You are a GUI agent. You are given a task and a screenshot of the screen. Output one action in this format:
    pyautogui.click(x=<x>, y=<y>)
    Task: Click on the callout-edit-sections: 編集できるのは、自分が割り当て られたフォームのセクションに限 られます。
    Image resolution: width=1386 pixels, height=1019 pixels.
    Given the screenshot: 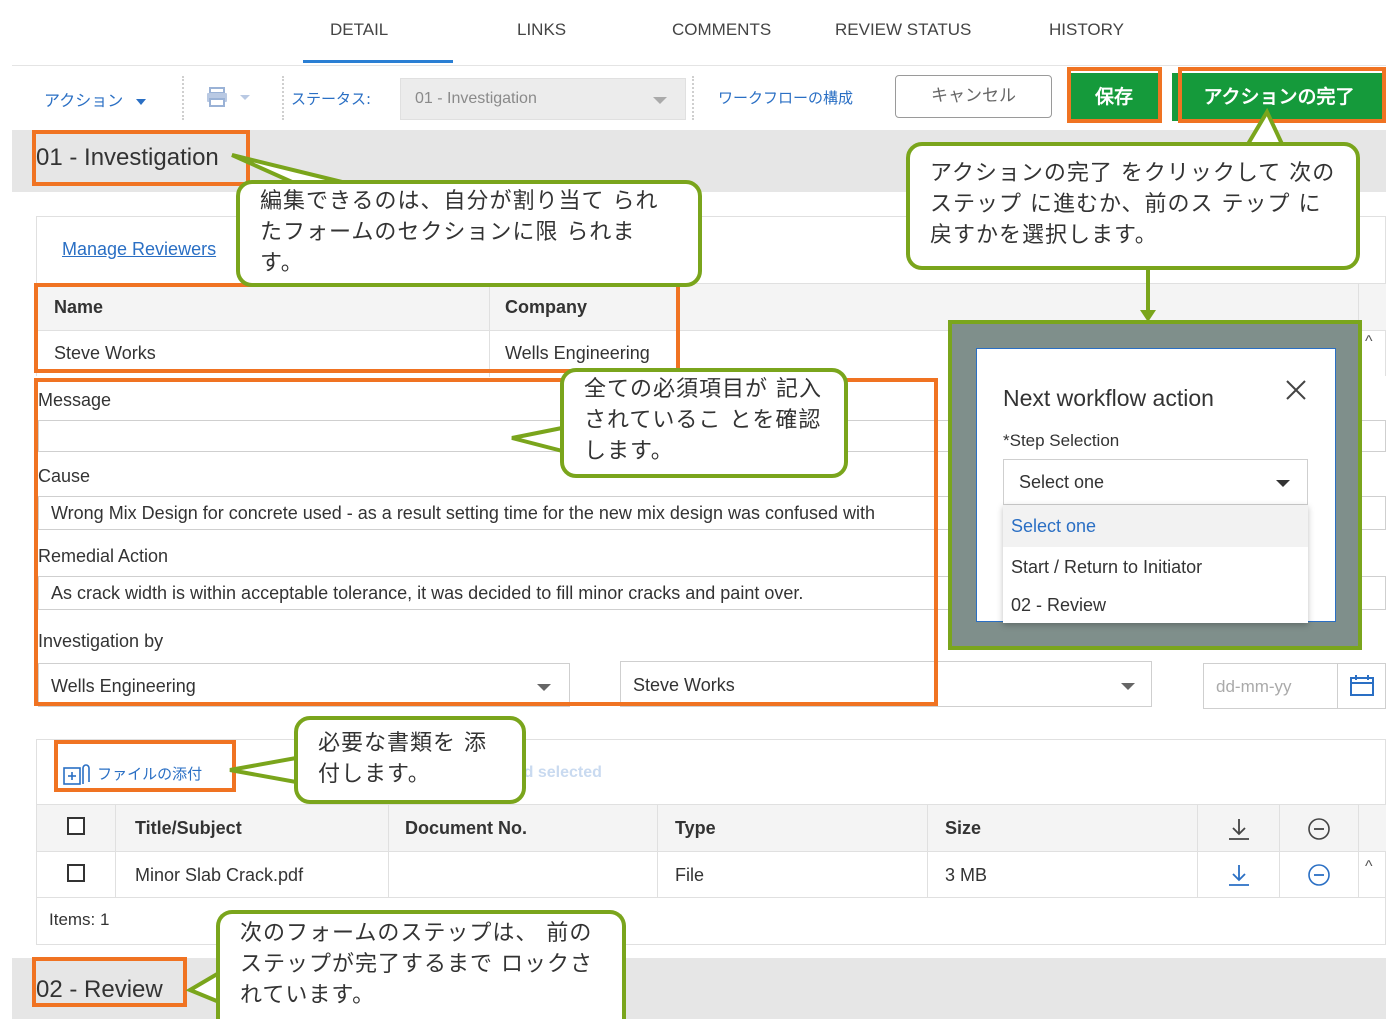 What is the action you would take?
    pyautogui.click(x=469, y=233)
    